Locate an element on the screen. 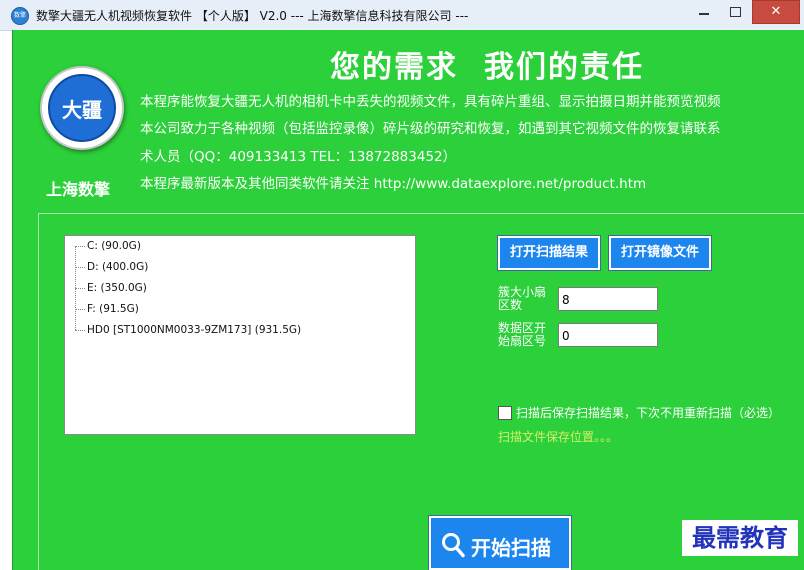  start-scan-button: 开始扫描 is located at coordinates (500, 542).